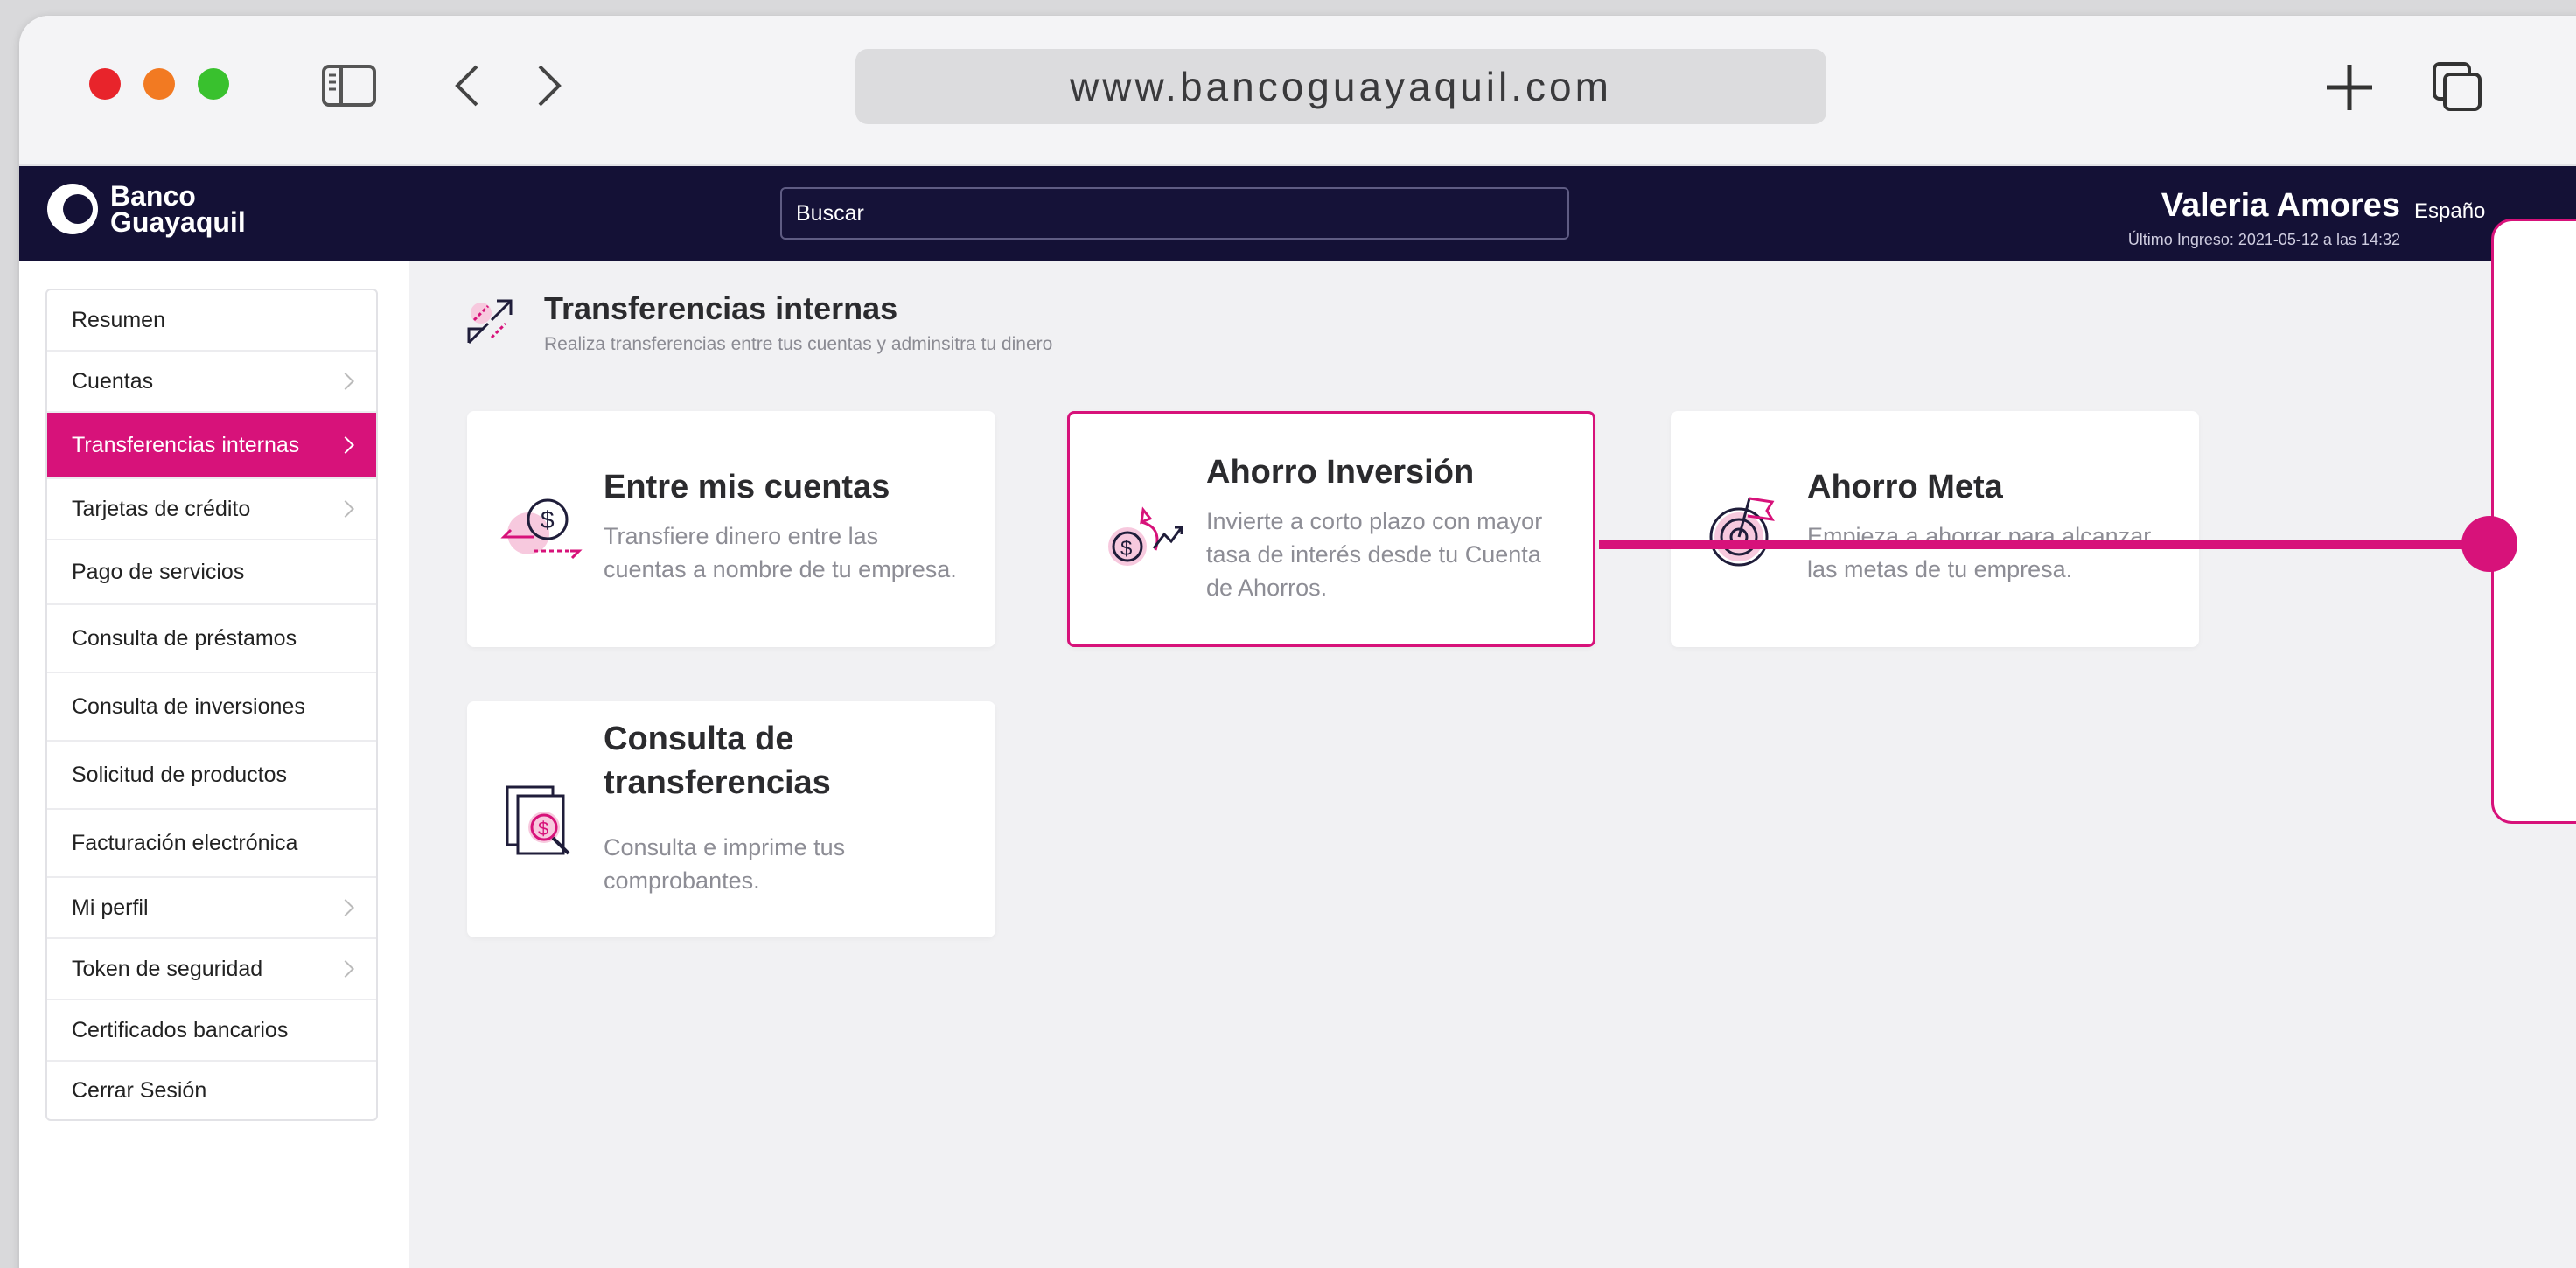 This screenshot has width=2576, height=1268. I want to click on card-description-line: las metas de tu empresa., so click(1940, 569).